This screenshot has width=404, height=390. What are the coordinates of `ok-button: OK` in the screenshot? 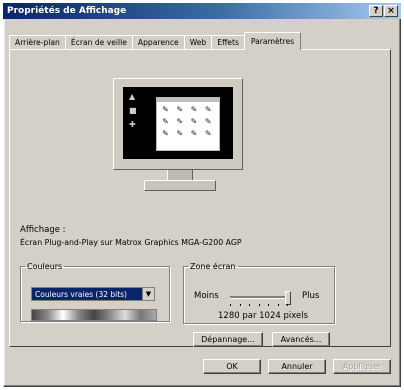 It's located at (232, 366).